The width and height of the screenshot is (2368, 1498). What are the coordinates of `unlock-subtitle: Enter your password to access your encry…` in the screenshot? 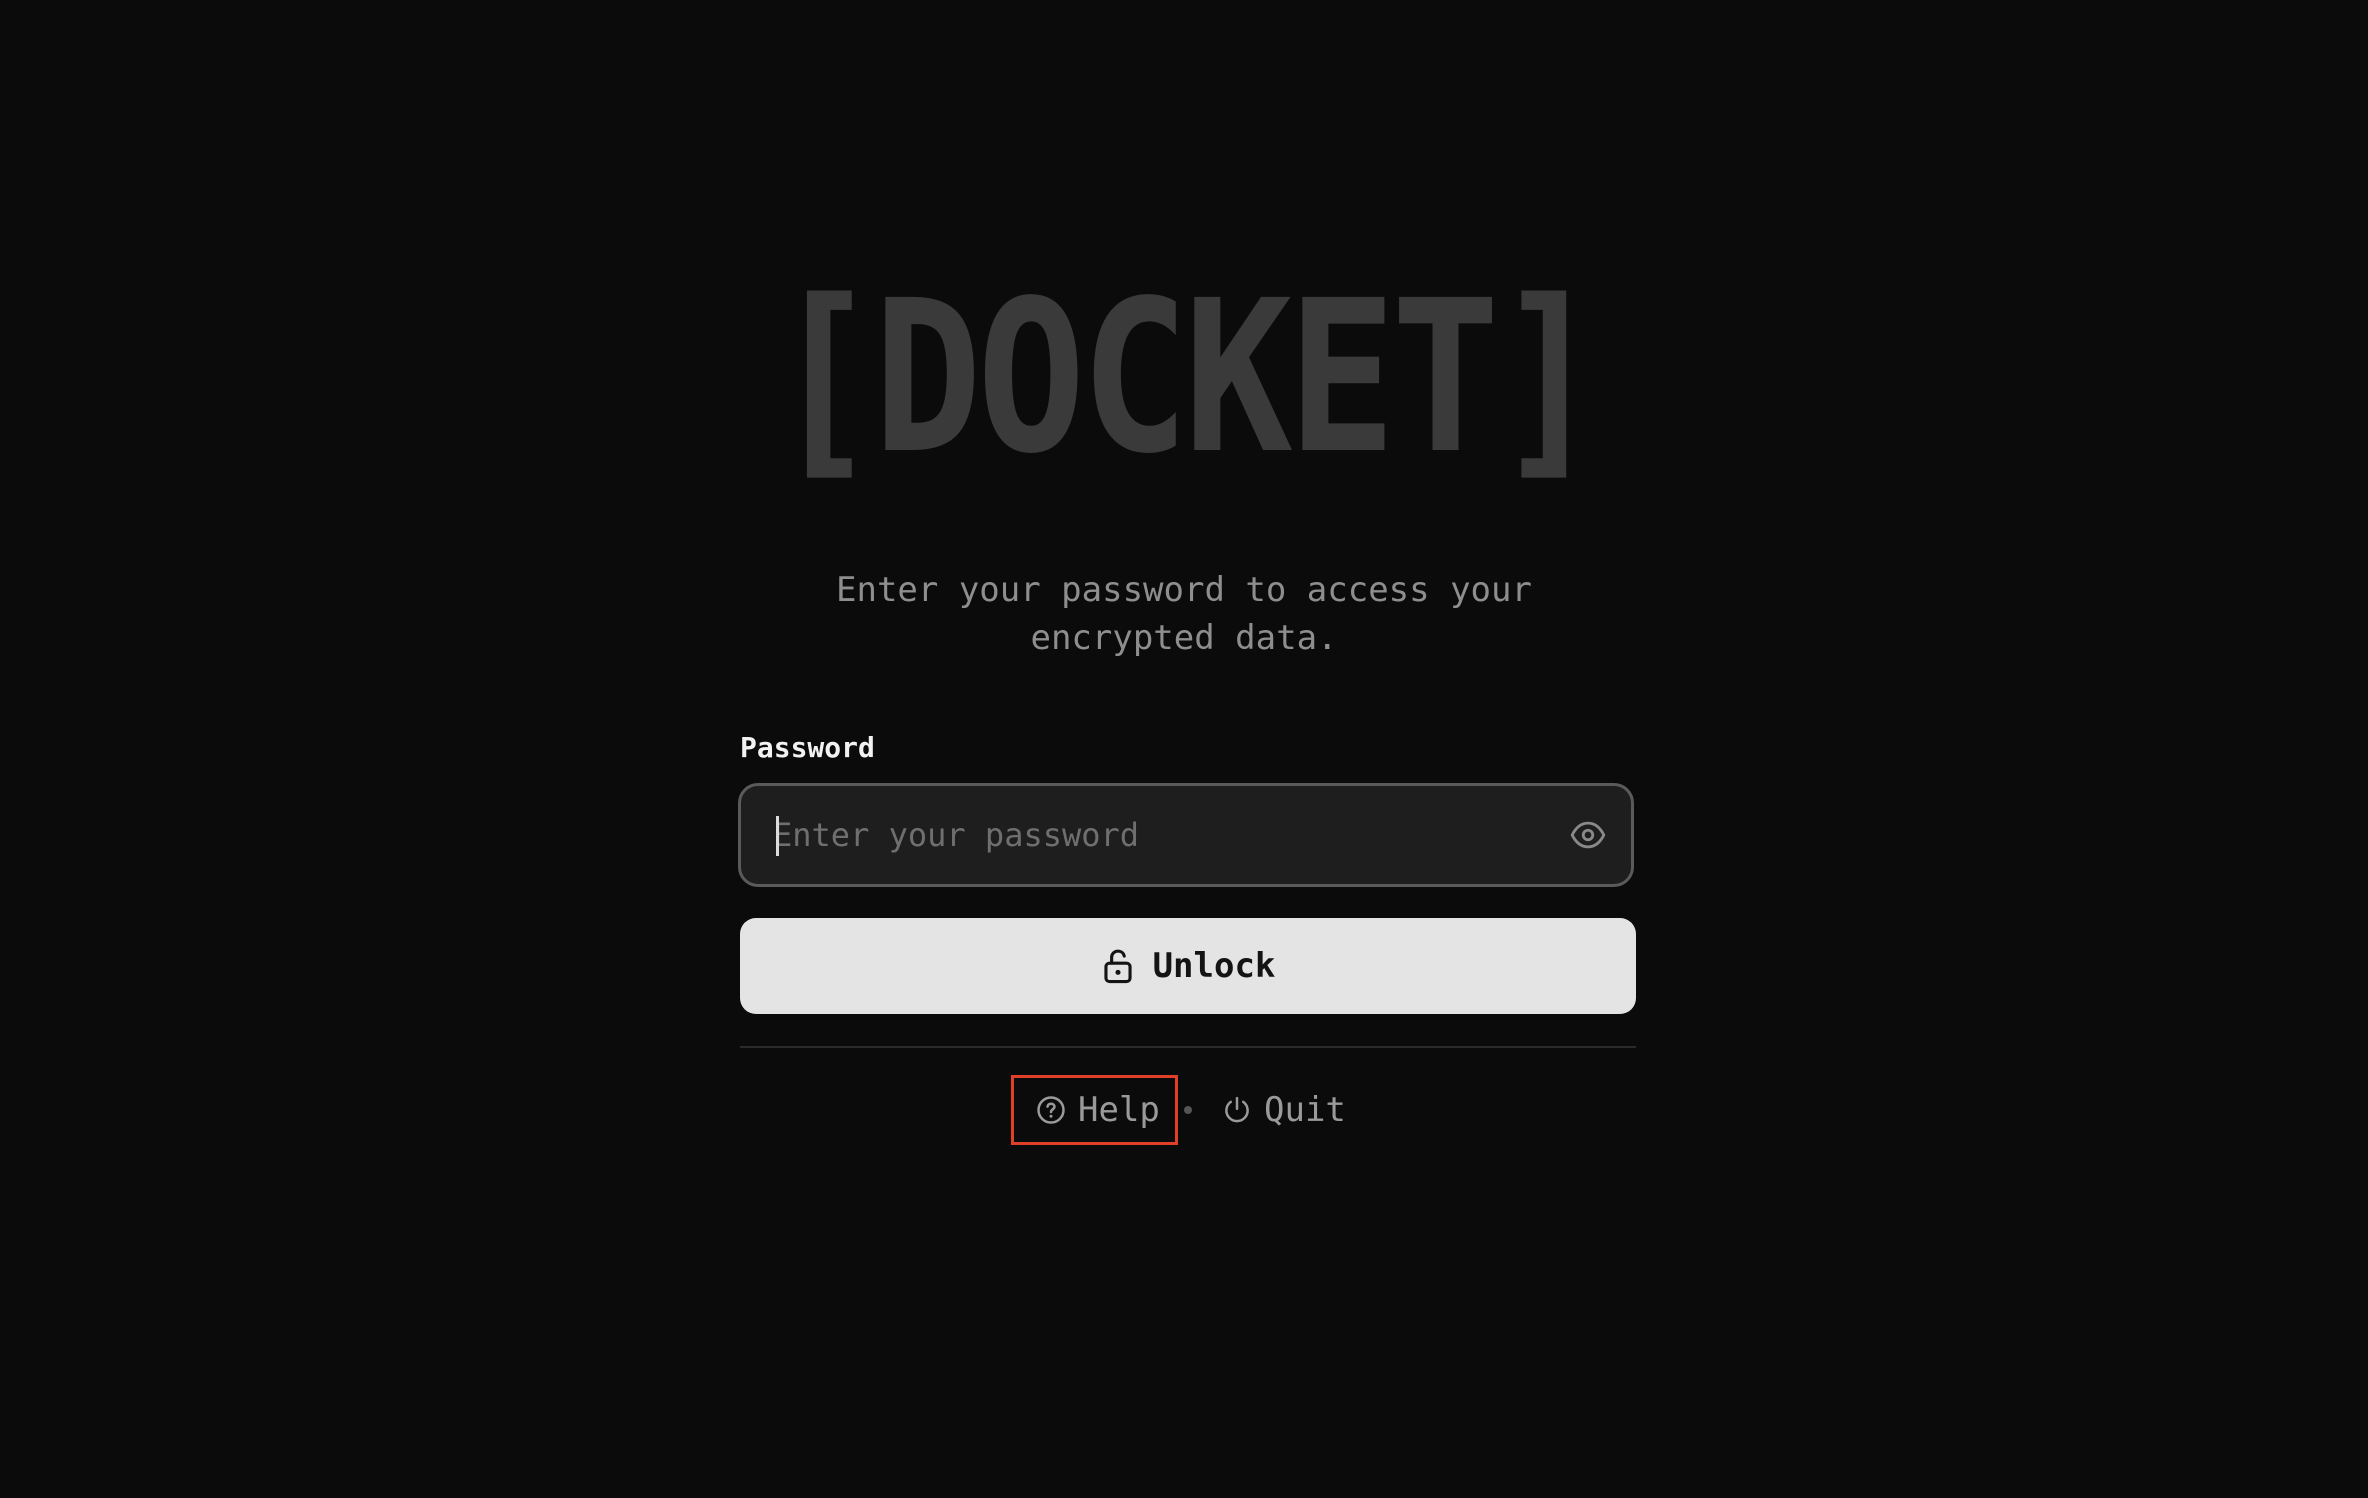 It's located at (1184, 614).